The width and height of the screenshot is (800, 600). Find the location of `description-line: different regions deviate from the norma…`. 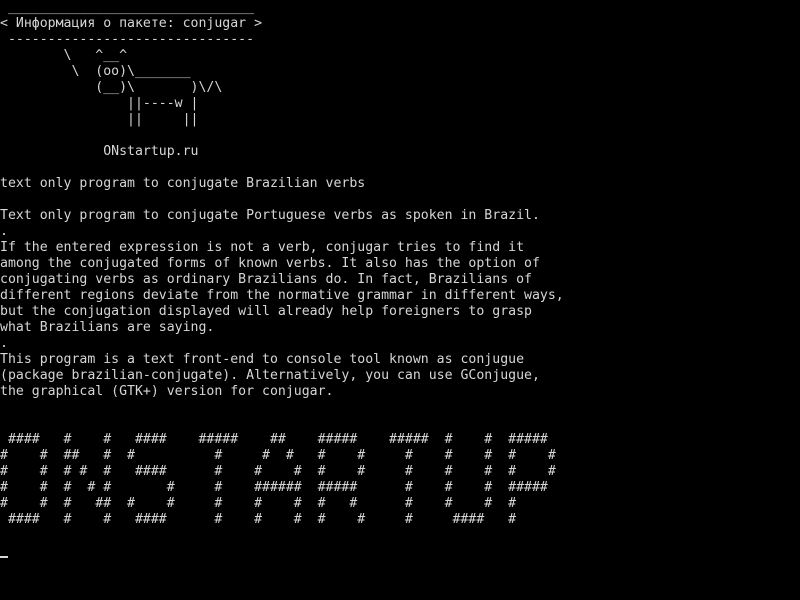

description-line: different regions deviate from the norma… is located at coordinates (282, 295).